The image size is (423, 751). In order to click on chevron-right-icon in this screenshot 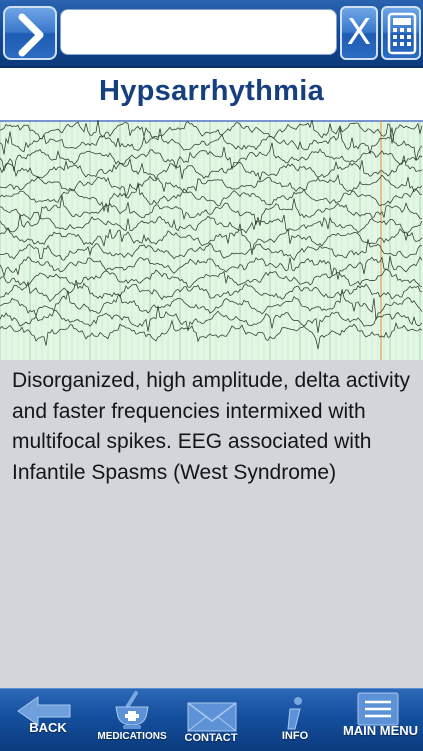, I will do `click(31, 35)`.